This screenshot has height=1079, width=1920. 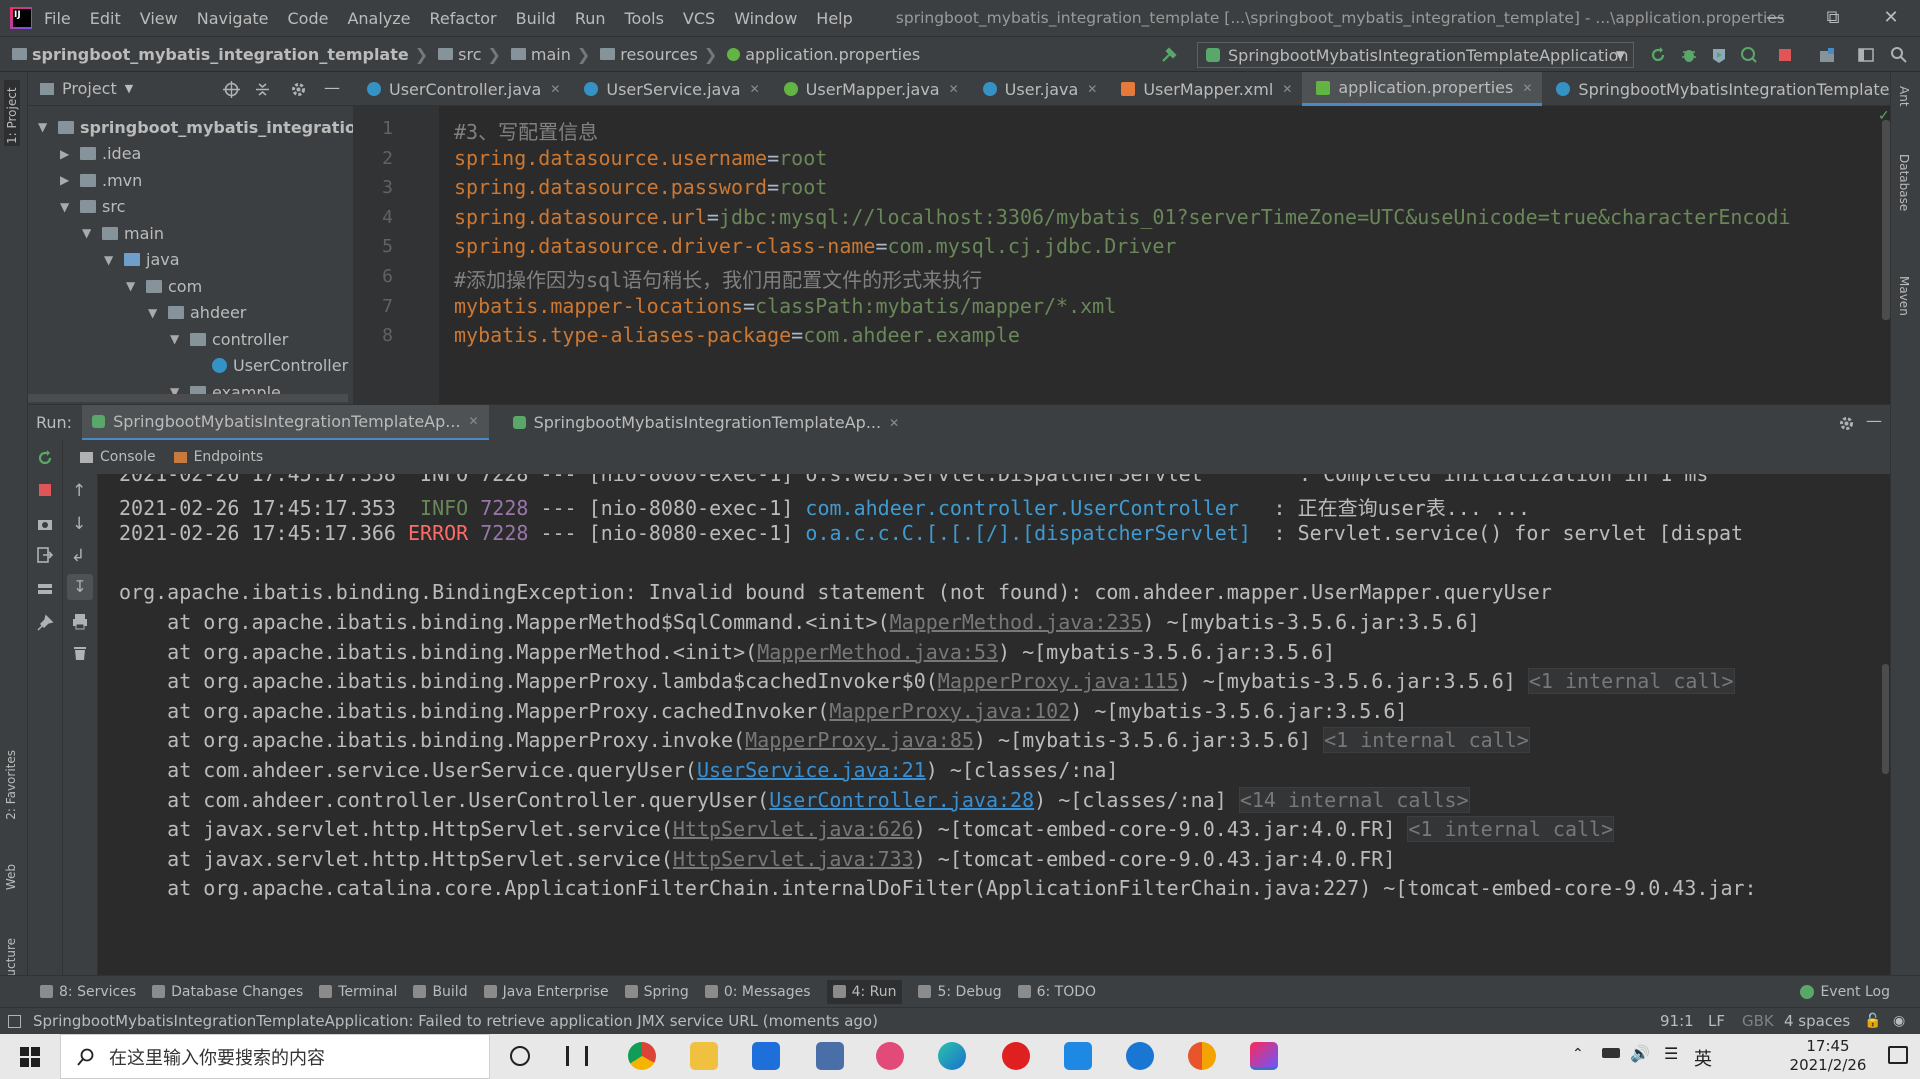 What do you see at coordinates (463, 18) in the screenshot?
I see `menu-refactor: Refactor` at bounding box center [463, 18].